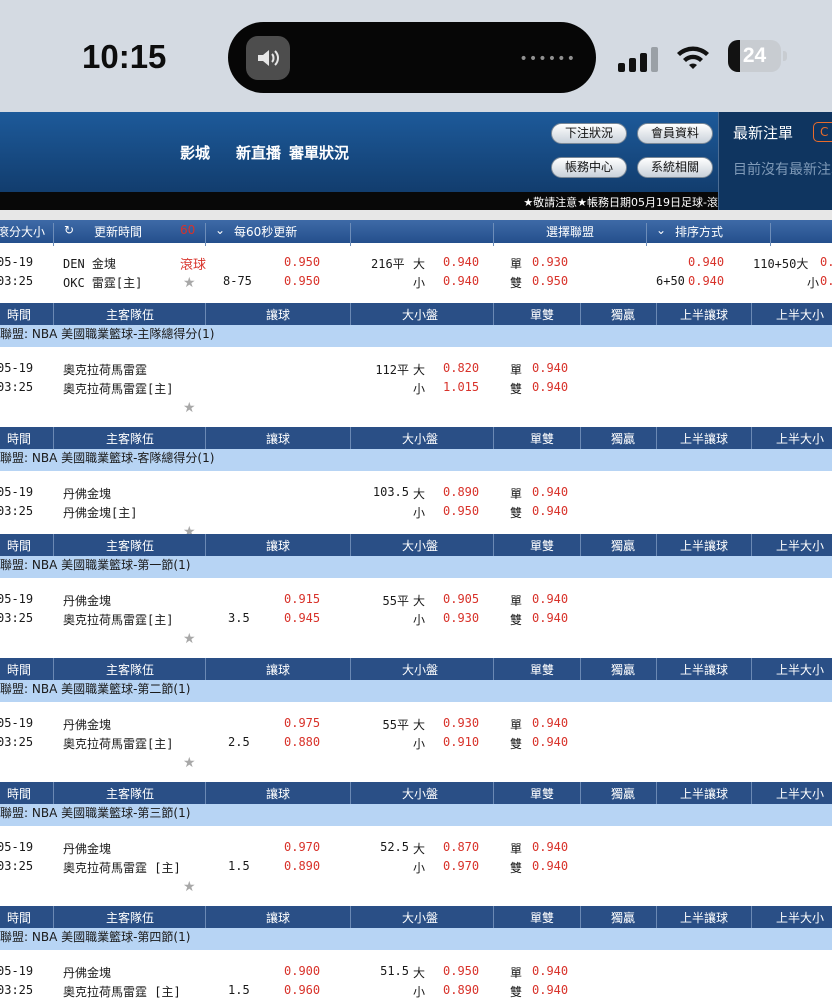  I want to click on nav-review-status: 審單狀況, so click(319, 152).